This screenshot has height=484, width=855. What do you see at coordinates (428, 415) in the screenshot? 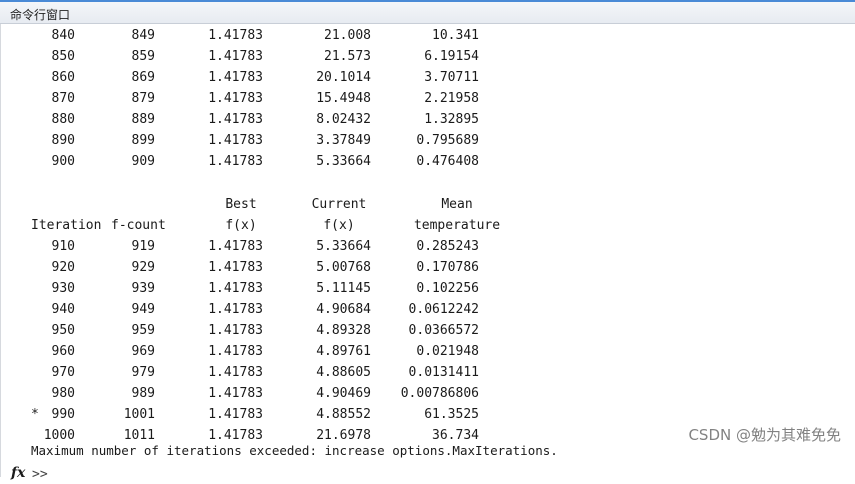
I see `table-row: * 990 1001 1.41783 4.88552 61.3525` at bounding box center [428, 415].